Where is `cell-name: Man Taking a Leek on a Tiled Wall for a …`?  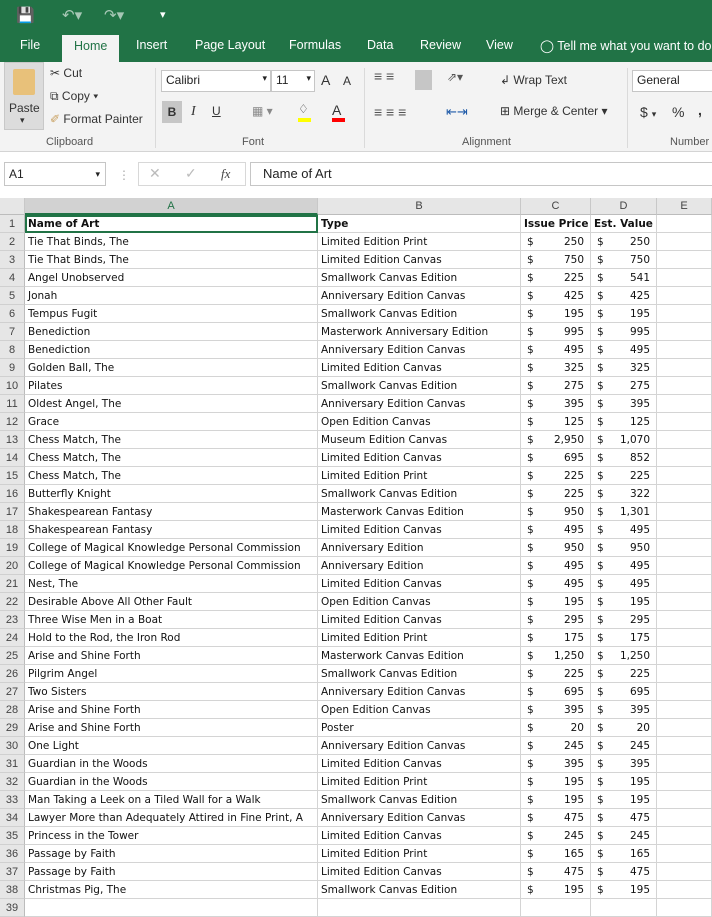 cell-name: Man Taking a Leek on a Tiled Wall for a … is located at coordinates (171, 800).